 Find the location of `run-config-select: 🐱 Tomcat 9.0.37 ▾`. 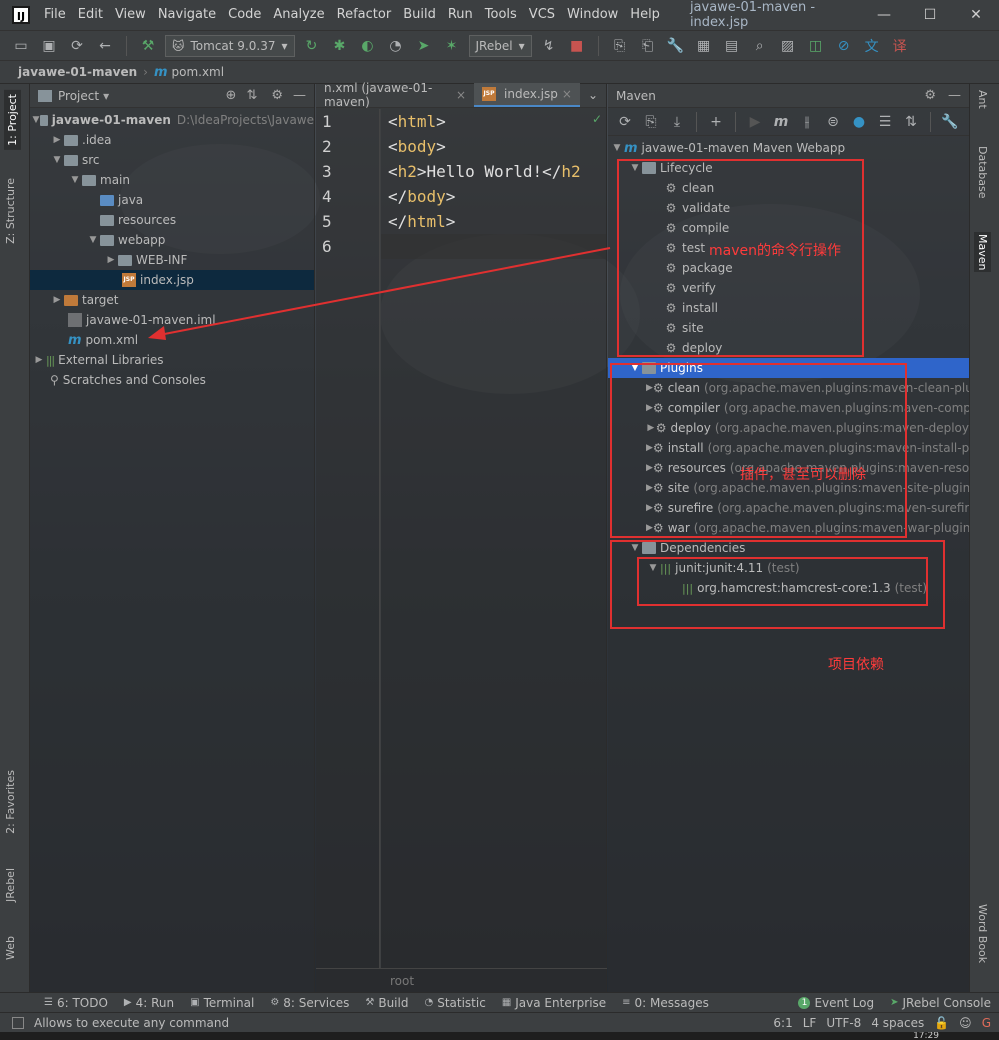

run-config-select: 🐱 Tomcat 9.0.37 ▾ is located at coordinates (230, 45).